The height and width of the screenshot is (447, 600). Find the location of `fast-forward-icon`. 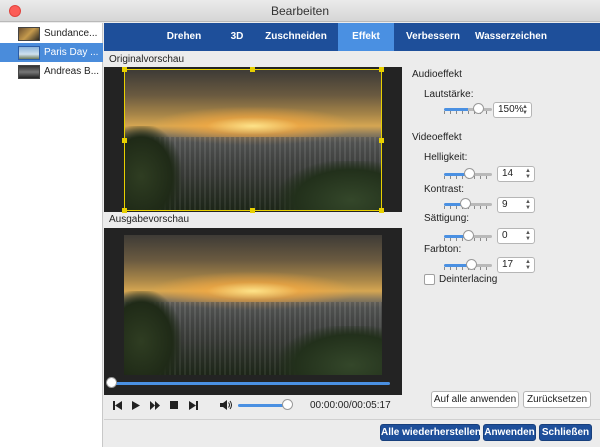

fast-forward-icon is located at coordinates (155, 405).